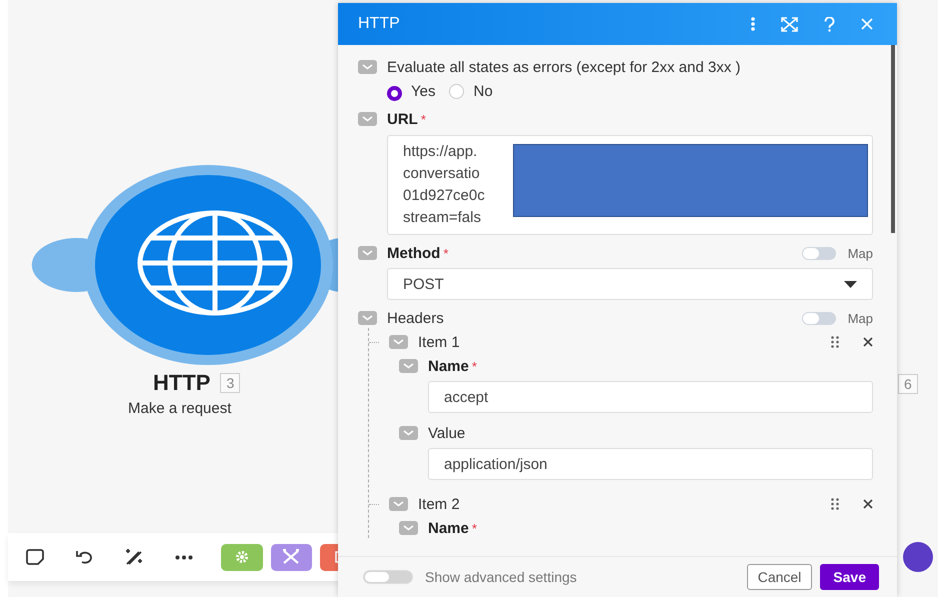  Describe the element at coordinates (442, 218) in the screenshot. I see `url-text: stream=fals` at that location.